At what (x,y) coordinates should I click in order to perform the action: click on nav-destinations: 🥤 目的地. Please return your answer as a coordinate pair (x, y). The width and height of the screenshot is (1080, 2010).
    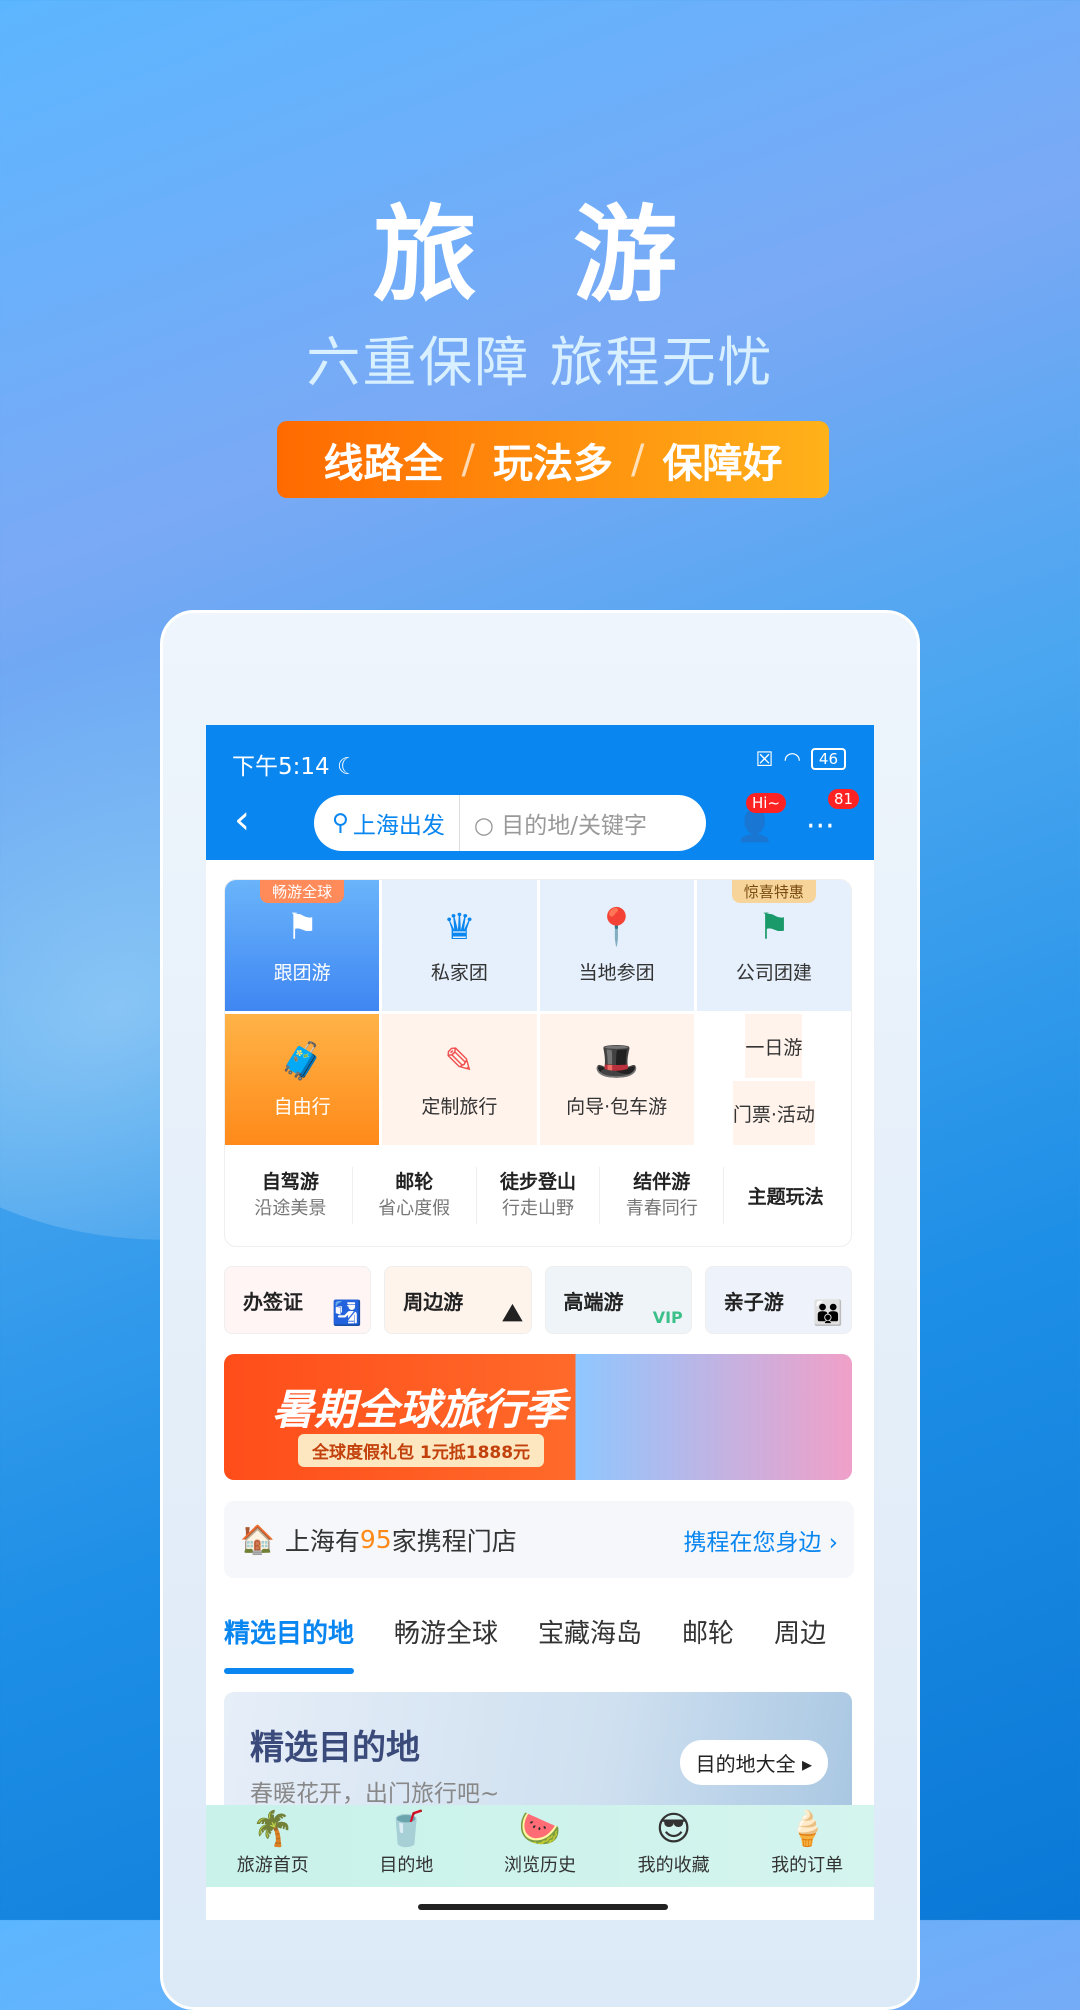
    Looking at the image, I should click on (407, 1846).